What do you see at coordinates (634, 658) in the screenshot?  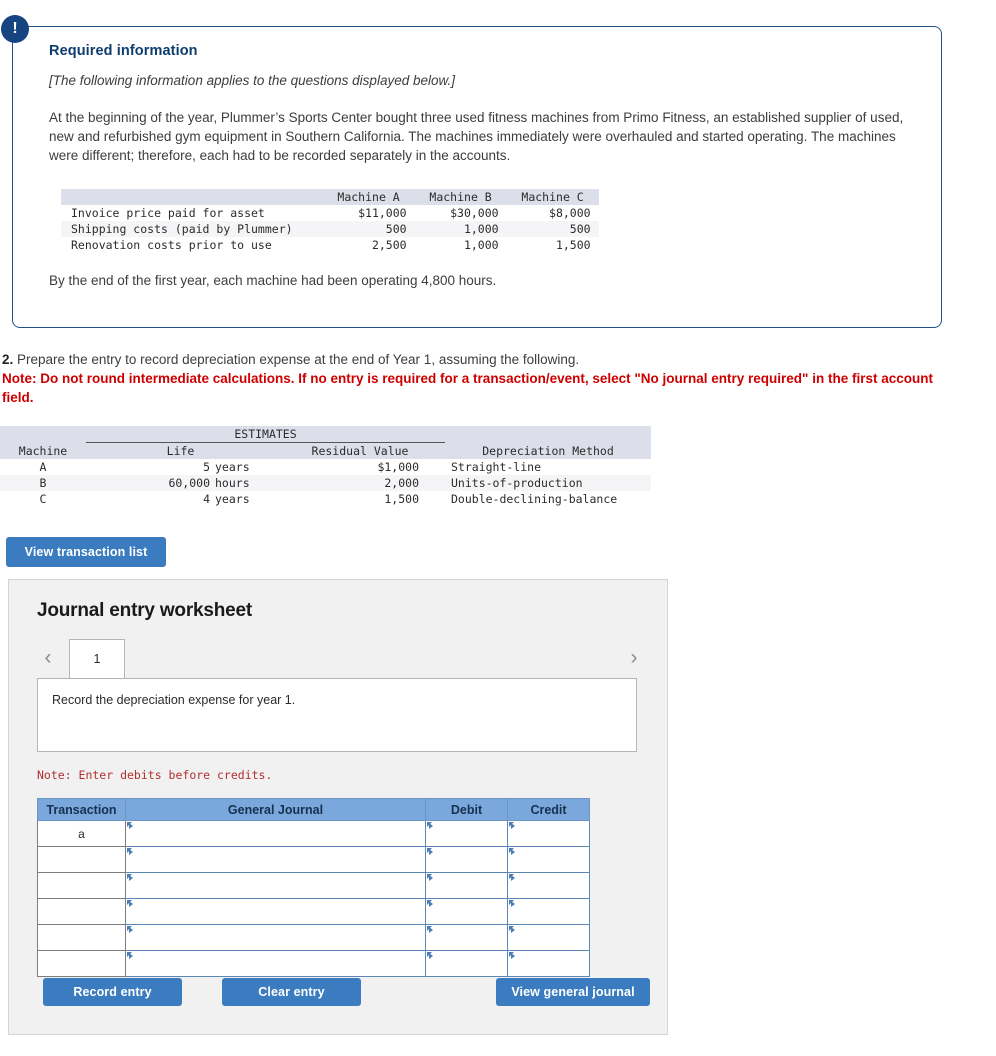 I see `chevron-right-icon: ›` at bounding box center [634, 658].